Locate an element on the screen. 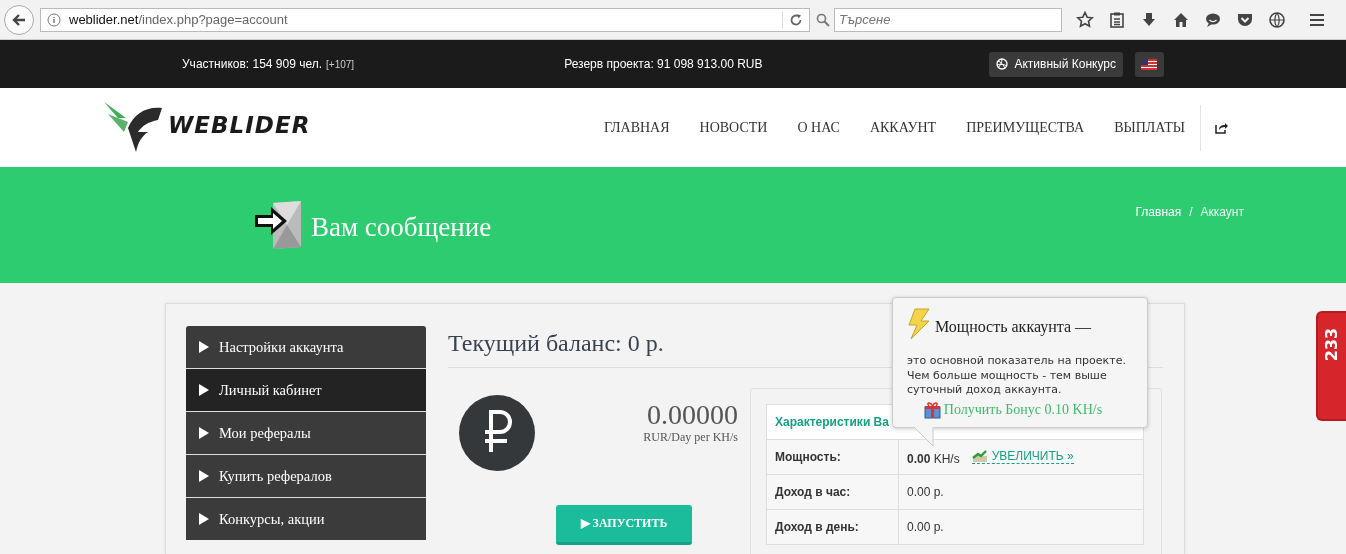  address-field: weblider.net/index.php?page=account is located at coordinates (178, 19).